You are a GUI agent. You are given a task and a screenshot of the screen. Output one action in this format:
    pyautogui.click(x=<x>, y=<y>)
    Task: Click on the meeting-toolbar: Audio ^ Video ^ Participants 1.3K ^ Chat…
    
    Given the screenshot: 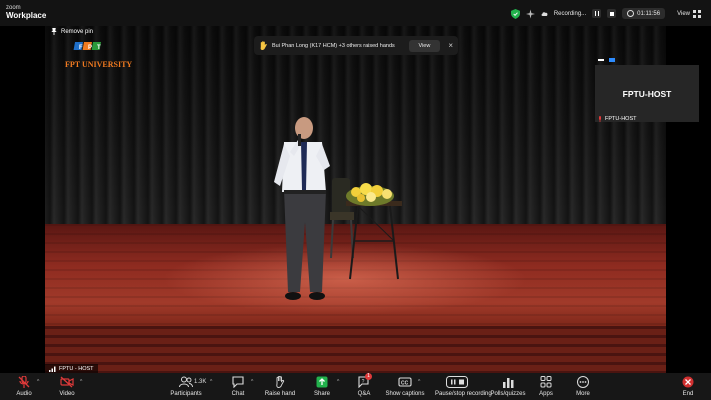 What is the action you would take?
    pyautogui.click(x=355, y=386)
    